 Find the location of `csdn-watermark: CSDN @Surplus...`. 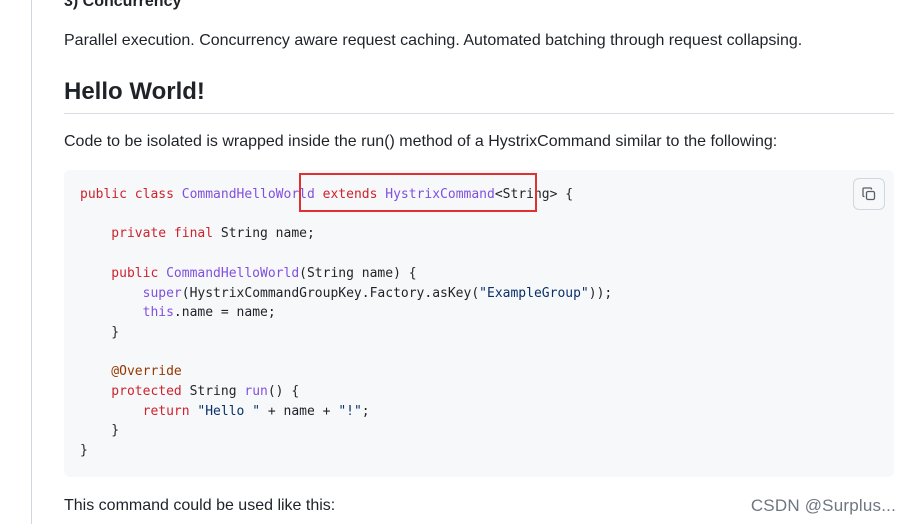

csdn-watermark: CSDN @Surplus... is located at coordinates (823, 505).